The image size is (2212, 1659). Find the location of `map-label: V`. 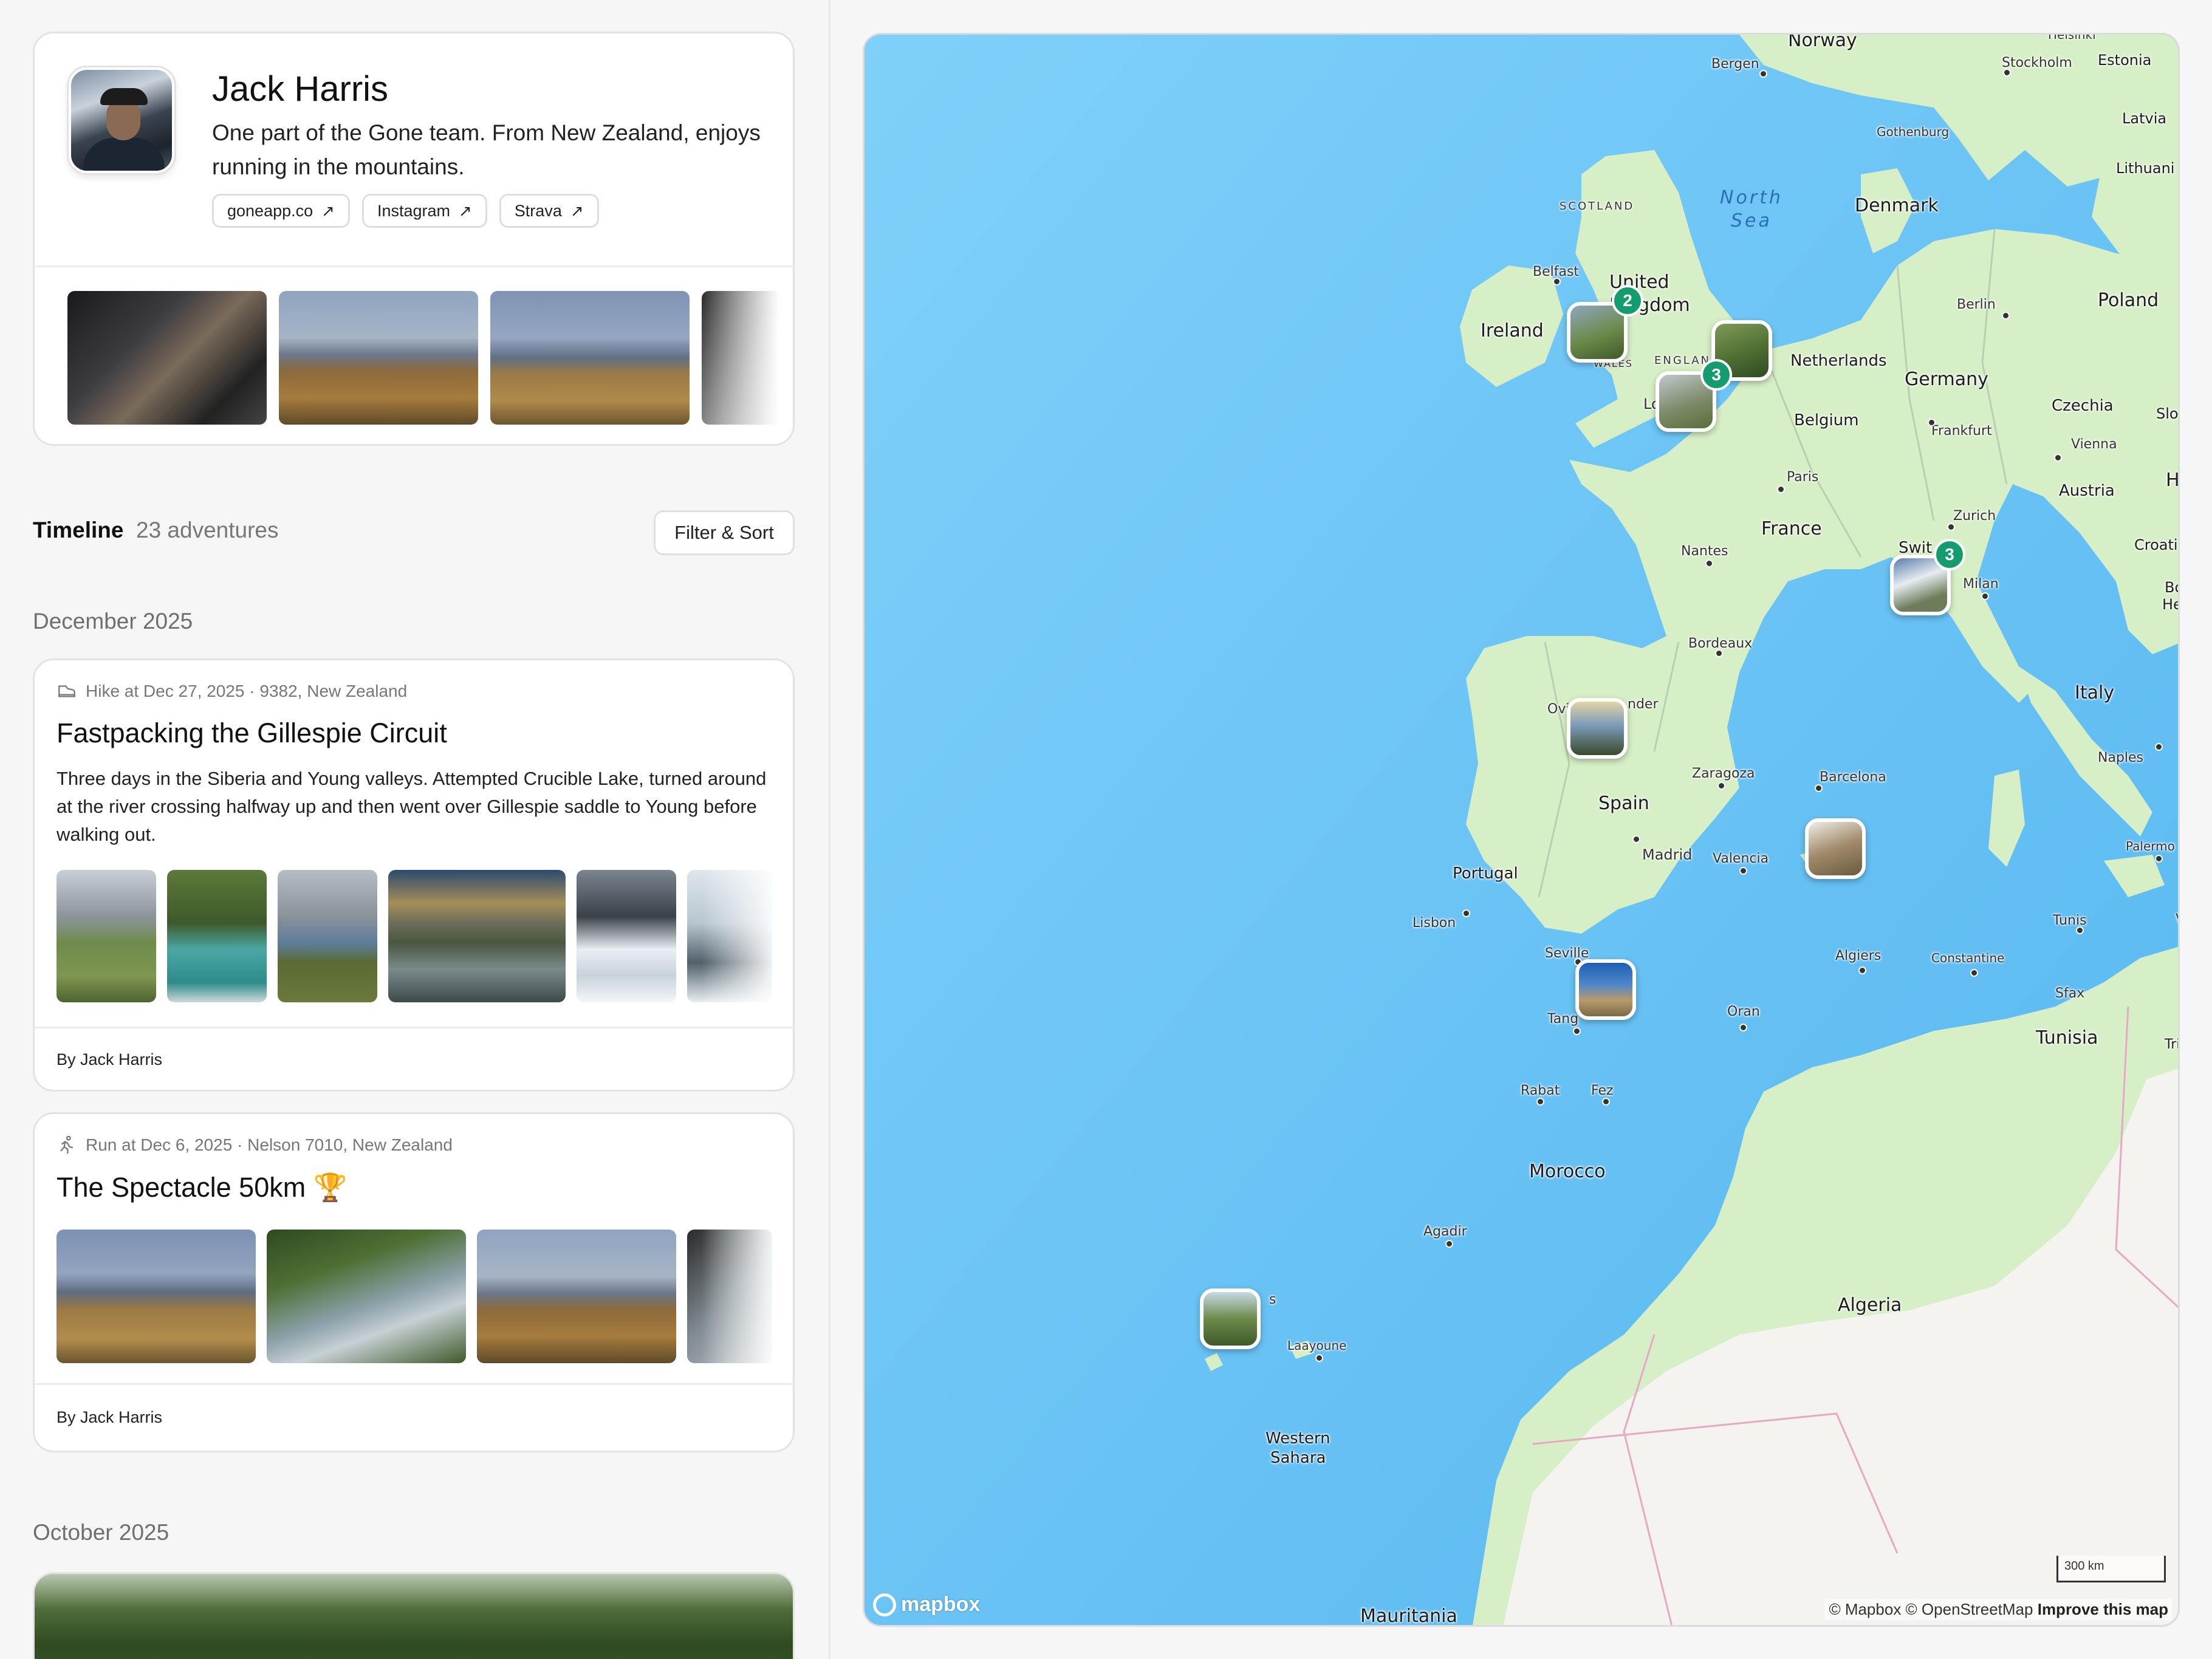

map-label: V is located at coordinates (2177, 919).